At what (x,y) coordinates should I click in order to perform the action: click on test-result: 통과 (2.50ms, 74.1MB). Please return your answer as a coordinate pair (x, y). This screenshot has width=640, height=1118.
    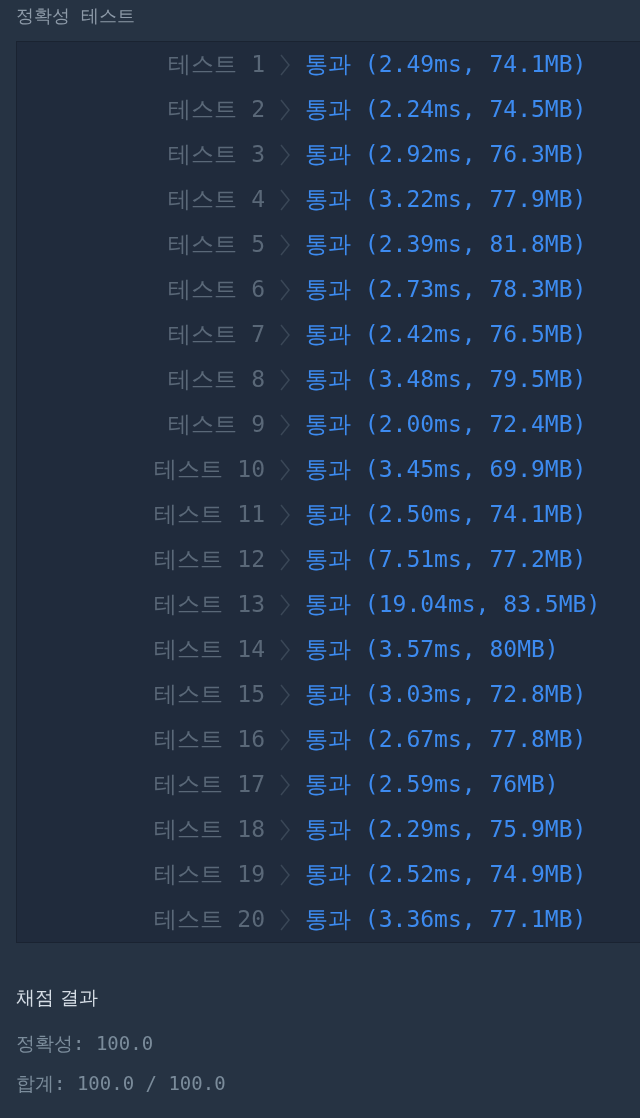
    Looking at the image, I should click on (446, 514).